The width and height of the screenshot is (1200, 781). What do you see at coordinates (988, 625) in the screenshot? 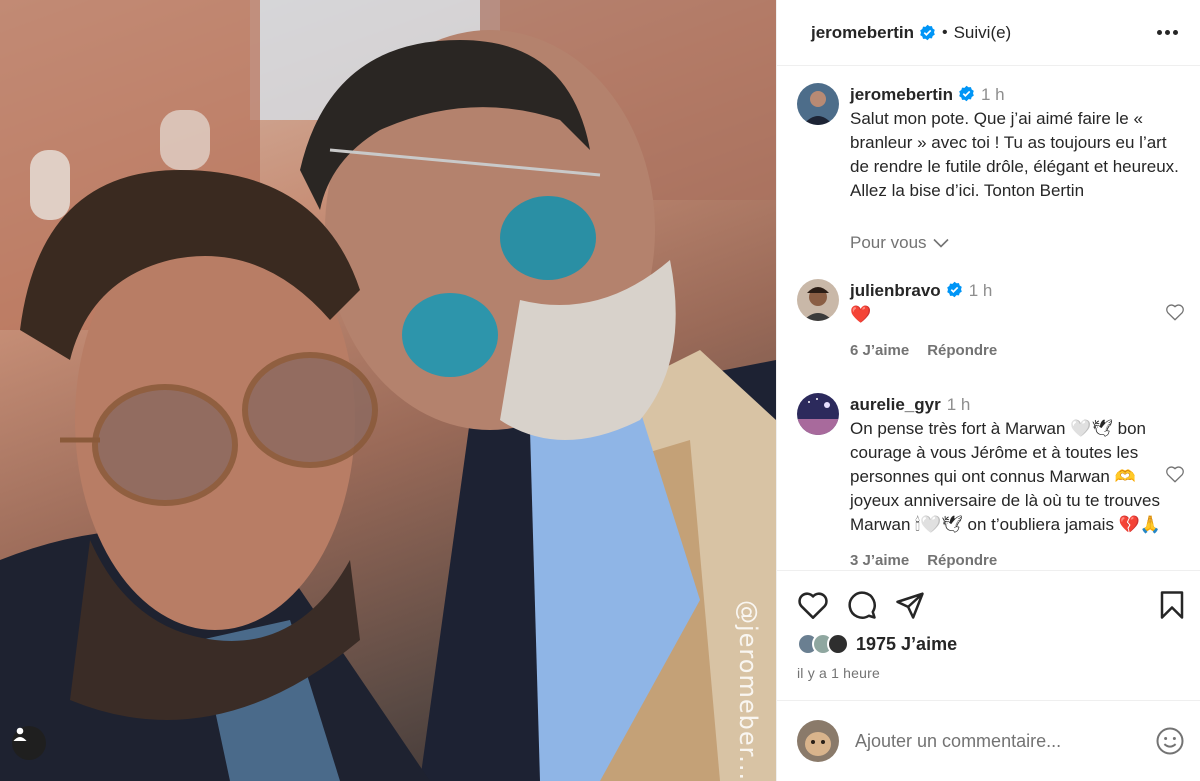
I see `post-actions: 1975 J’aime il y a 1 heure` at bounding box center [988, 625].